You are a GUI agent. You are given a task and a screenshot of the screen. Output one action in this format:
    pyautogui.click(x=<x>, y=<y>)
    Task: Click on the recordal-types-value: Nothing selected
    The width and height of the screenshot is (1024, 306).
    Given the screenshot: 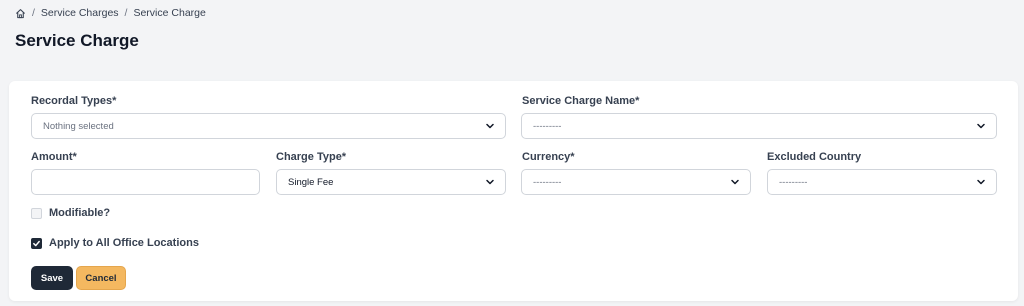 What is the action you would take?
    pyautogui.click(x=78, y=126)
    